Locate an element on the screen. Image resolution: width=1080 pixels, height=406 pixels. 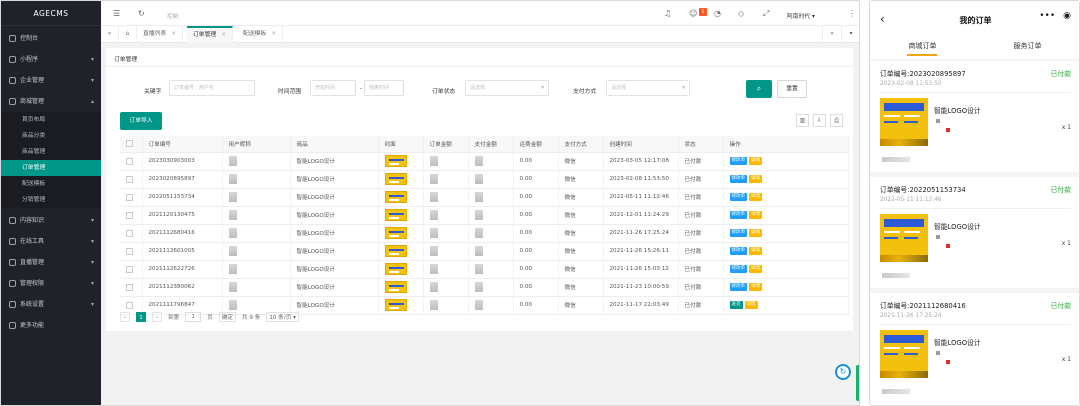
nav-permissions: 管理权限 ▾ is located at coordinates (51, 283).